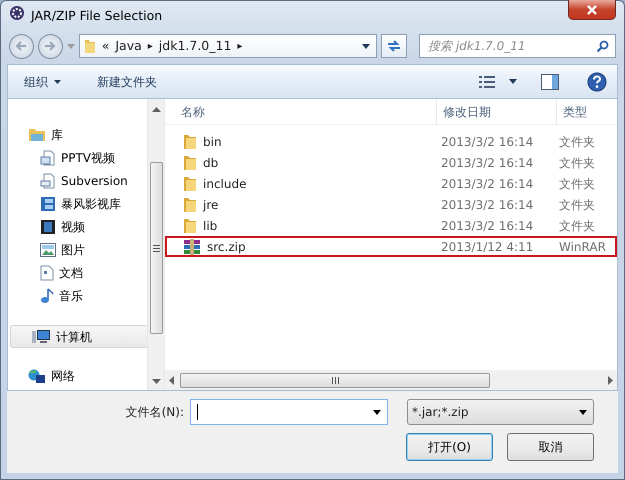 Image resolution: width=625 pixels, height=480 pixels. I want to click on filename-field, so click(289, 412).